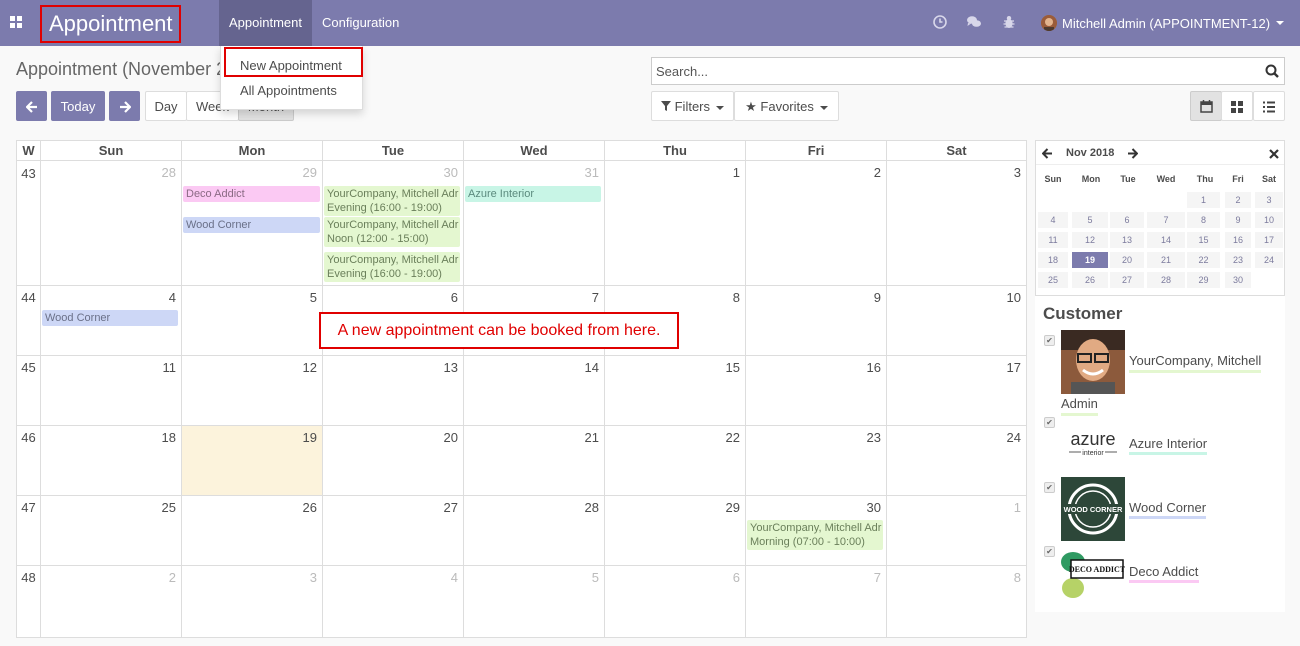 The height and width of the screenshot is (646, 1300). What do you see at coordinates (1269, 260) in the screenshot?
I see `mini-day: 24` at bounding box center [1269, 260].